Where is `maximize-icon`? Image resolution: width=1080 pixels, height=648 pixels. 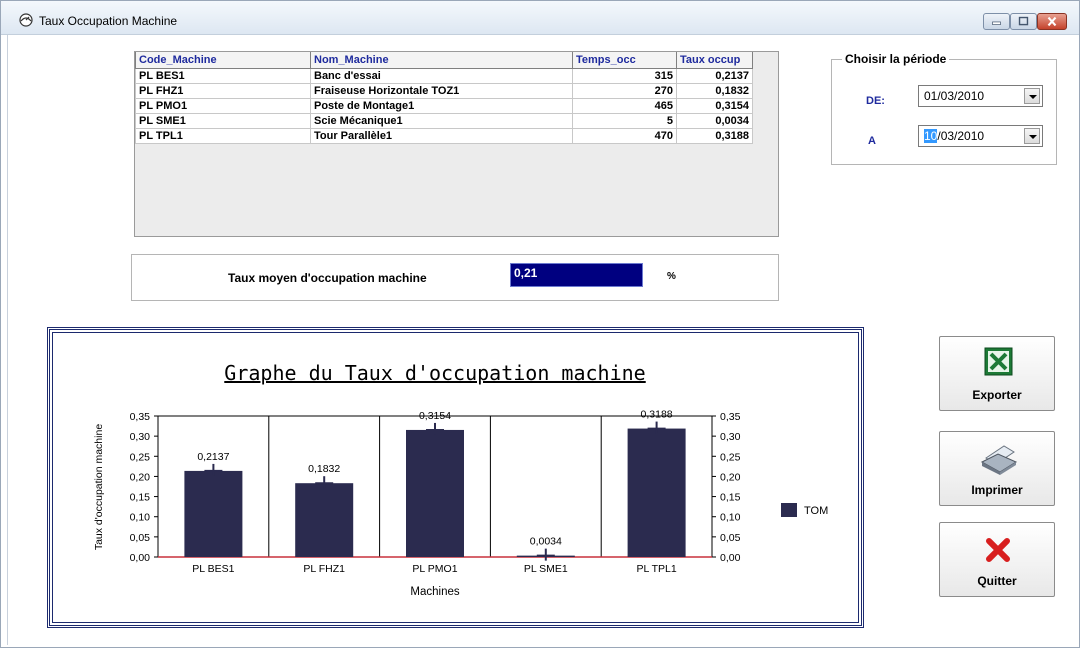 maximize-icon is located at coordinates (1023, 21).